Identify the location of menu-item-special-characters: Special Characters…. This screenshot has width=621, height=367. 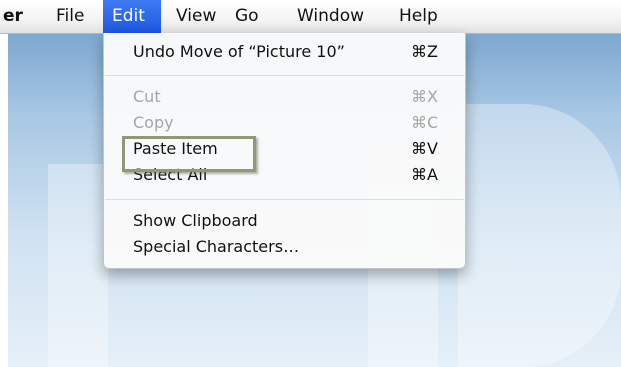
(284, 247).